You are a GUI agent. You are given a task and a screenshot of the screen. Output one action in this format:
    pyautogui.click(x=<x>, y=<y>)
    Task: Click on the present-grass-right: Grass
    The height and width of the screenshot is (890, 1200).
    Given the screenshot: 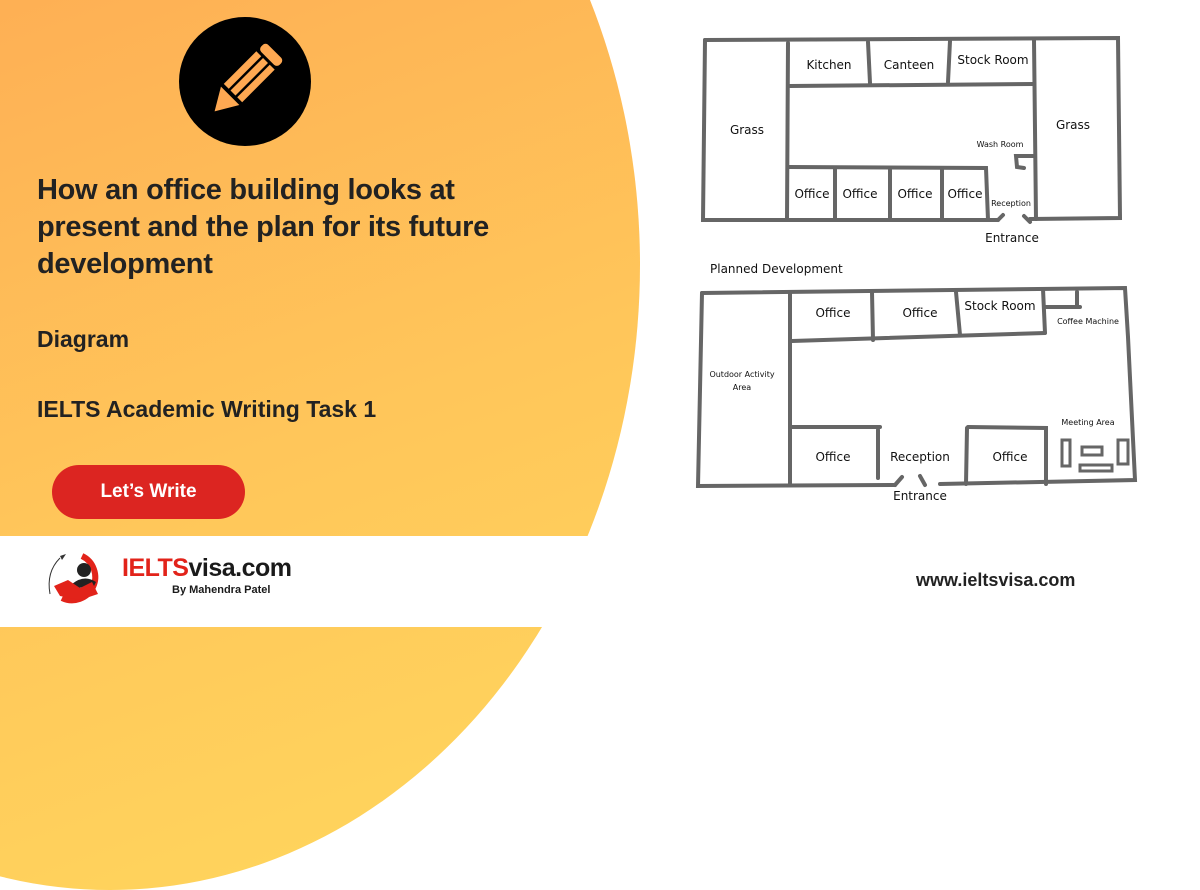 What is the action you would take?
    pyautogui.click(x=1073, y=125)
    